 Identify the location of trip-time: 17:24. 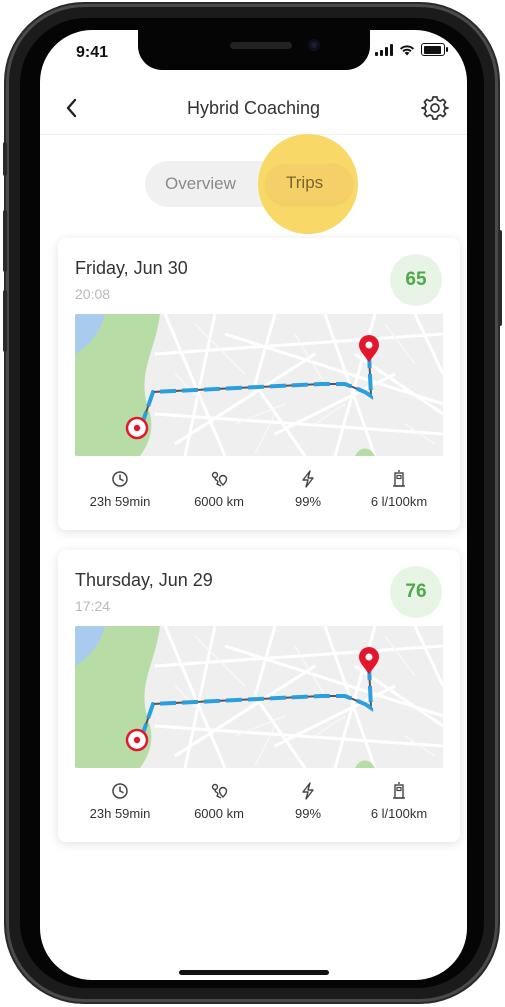
(93, 606).